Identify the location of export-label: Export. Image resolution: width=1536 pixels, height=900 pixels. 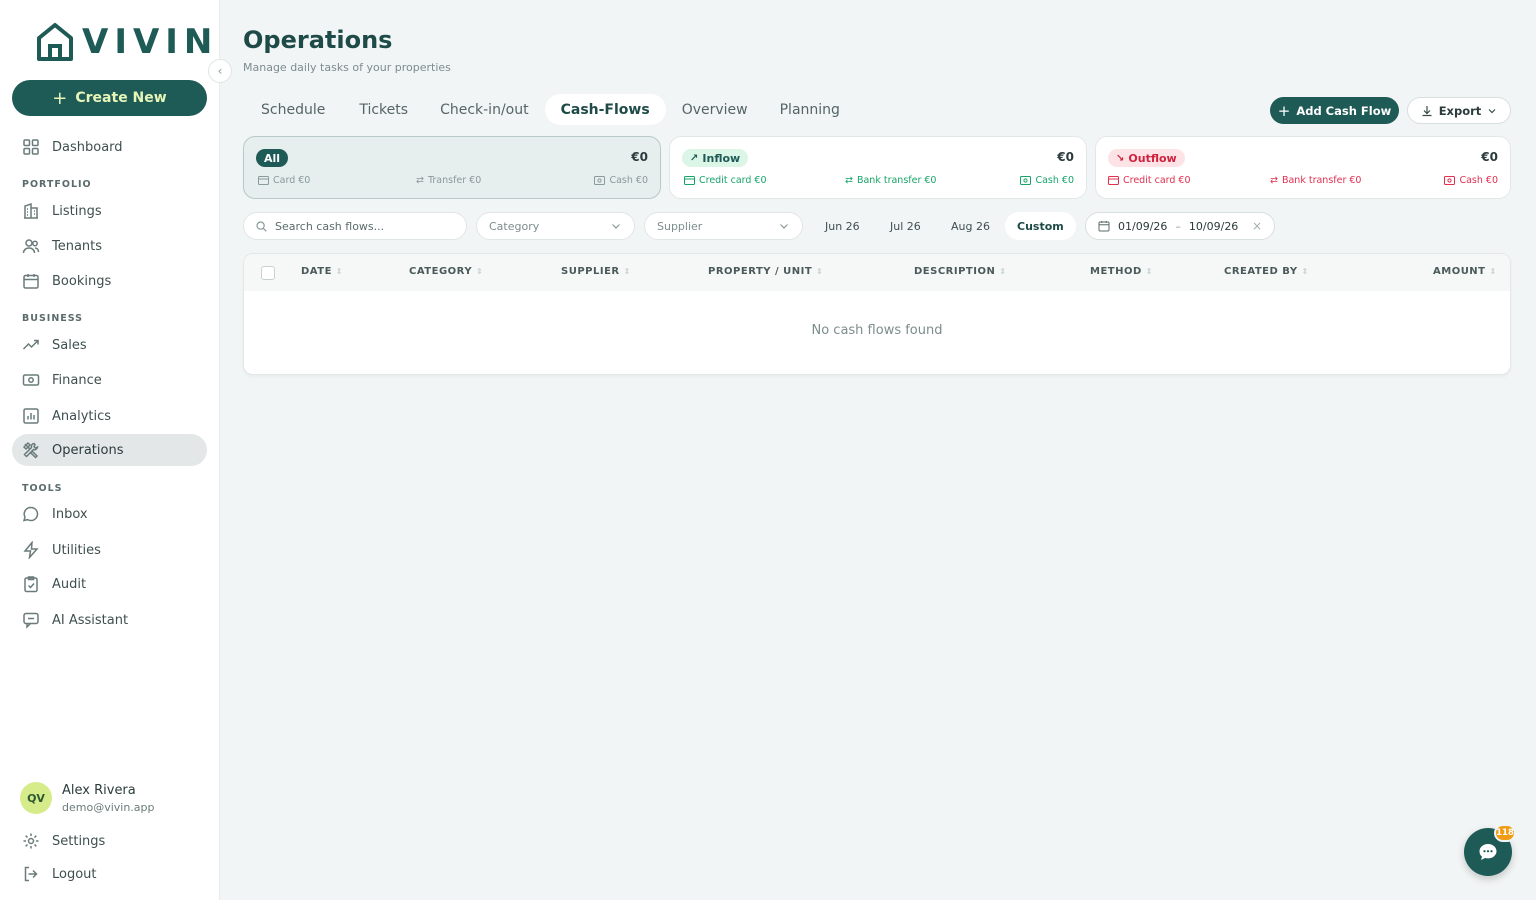
(1460, 110).